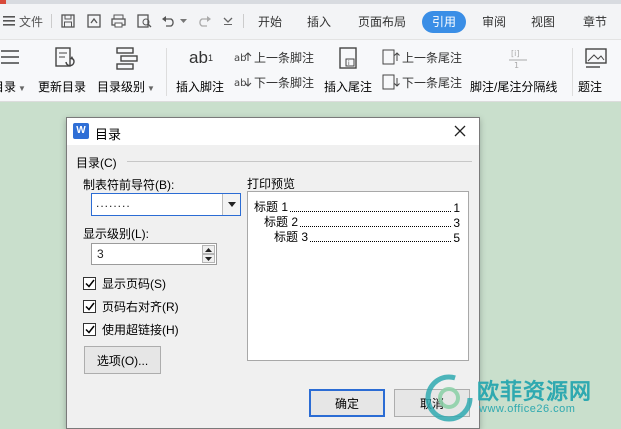 The width and height of the screenshot is (621, 429). Describe the element at coordinates (96, 163) in the screenshot. I see `toc-section-label: 目录(C)` at that location.